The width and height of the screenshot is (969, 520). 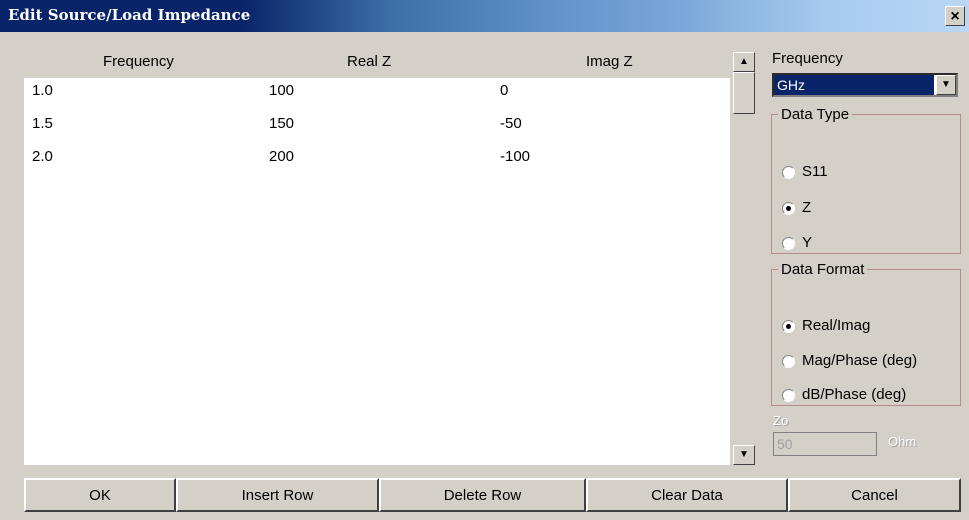 I want to click on data-format-legend: Data Format, so click(x=823, y=269).